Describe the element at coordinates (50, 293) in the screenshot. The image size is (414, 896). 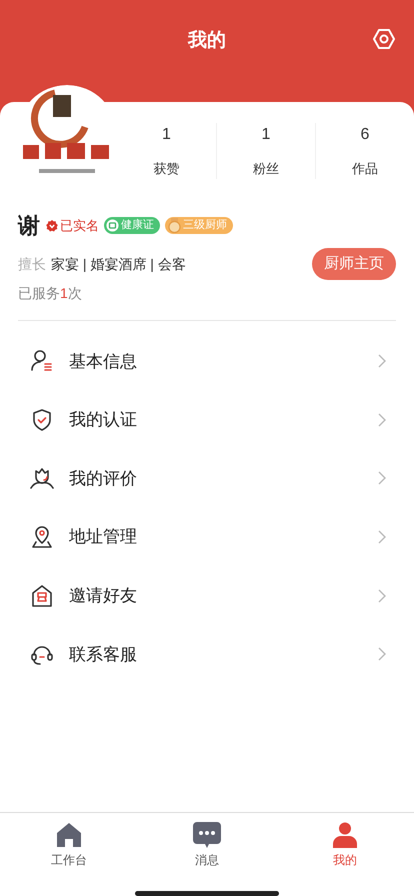
I see `served-count-text: 已服务1次` at that location.